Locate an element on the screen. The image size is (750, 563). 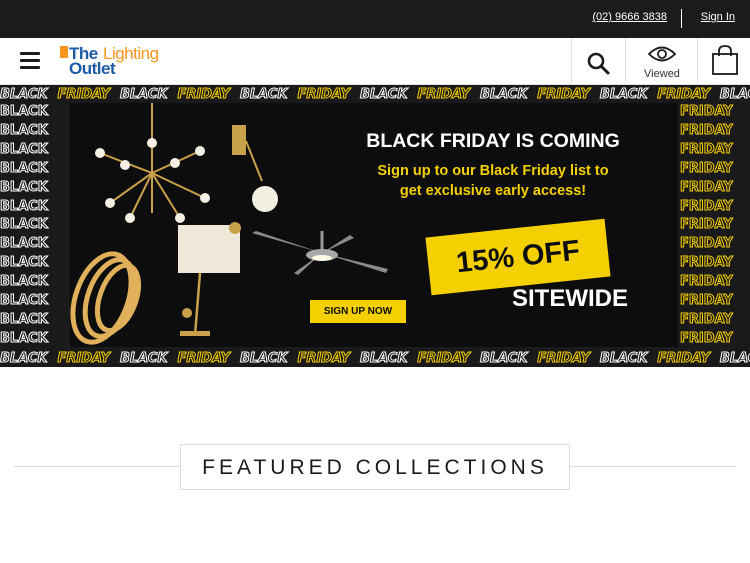
banner-headline: BLACK FRIDAY IS COMING is located at coordinates (493, 141).